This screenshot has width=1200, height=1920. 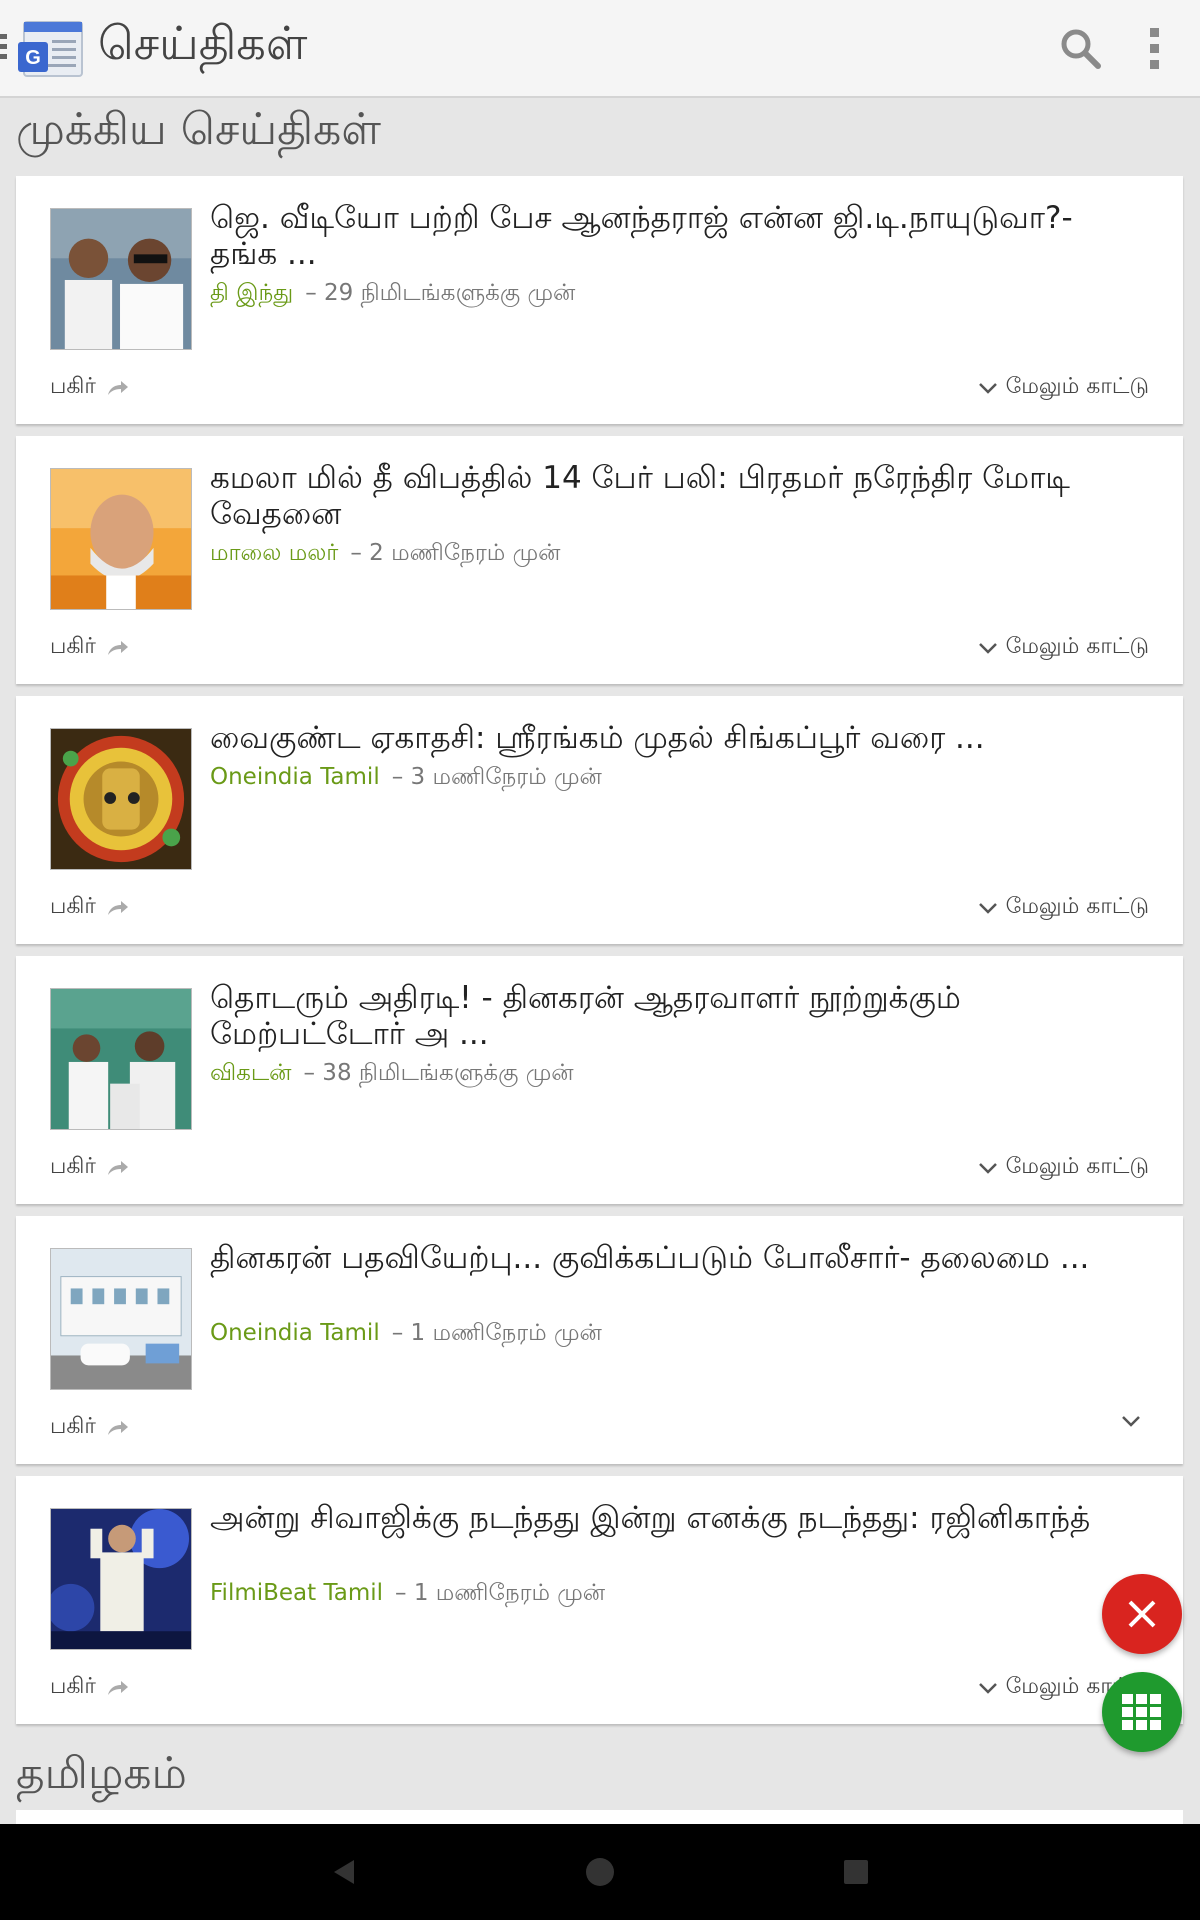 I want to click on news-meta: தி இந்து – 29 நிமிடங்களுக்கு முன், so click(x=392, y=294).